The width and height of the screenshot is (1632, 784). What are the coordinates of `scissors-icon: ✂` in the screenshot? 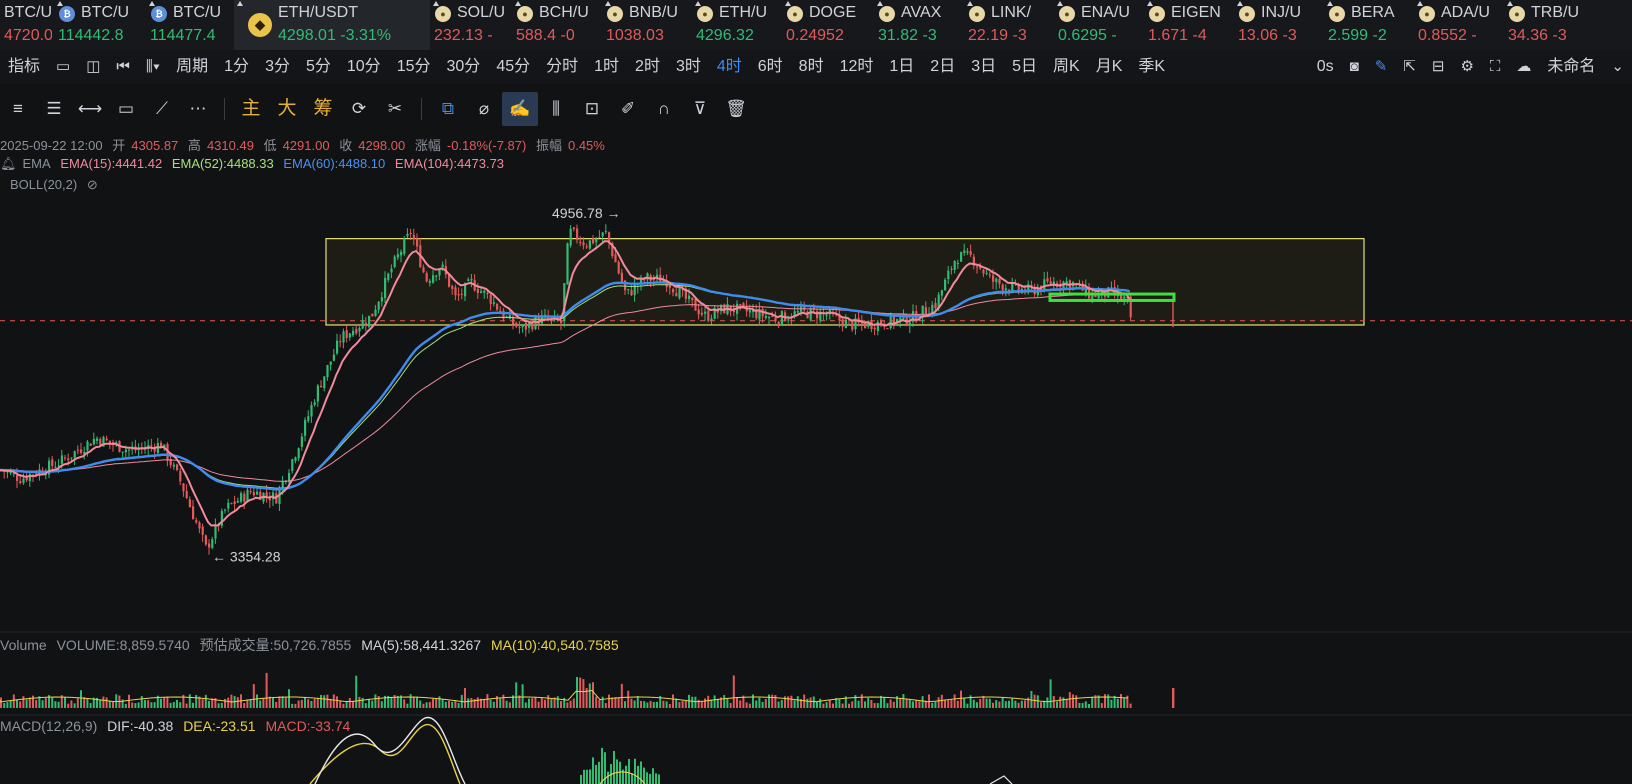 It's located at (395, 109).